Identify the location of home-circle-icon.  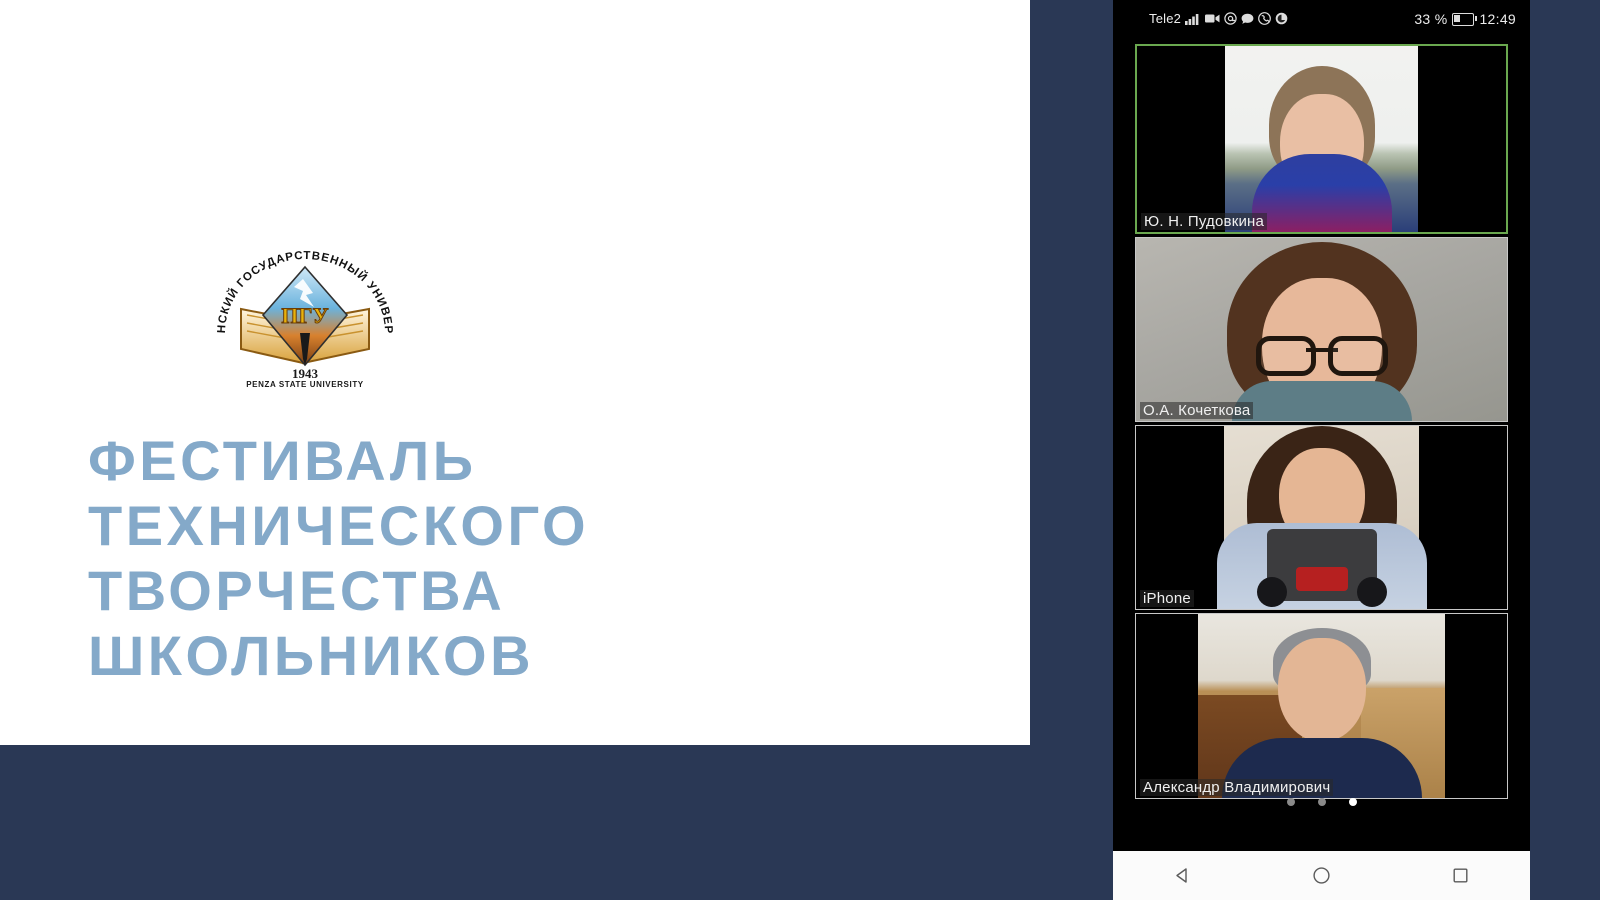
(1322, 876).